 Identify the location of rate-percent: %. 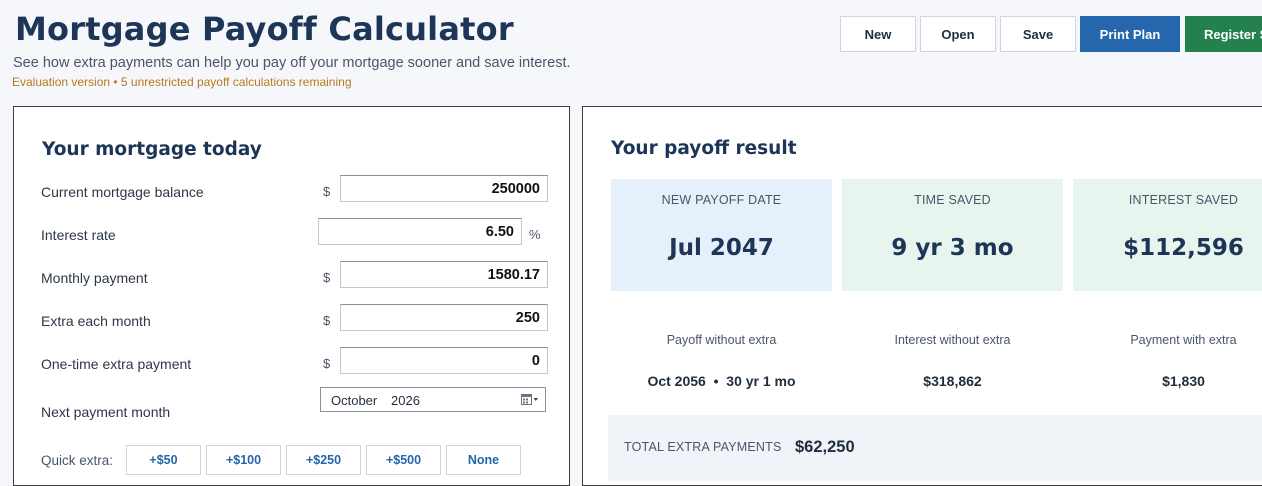
(535, 234).